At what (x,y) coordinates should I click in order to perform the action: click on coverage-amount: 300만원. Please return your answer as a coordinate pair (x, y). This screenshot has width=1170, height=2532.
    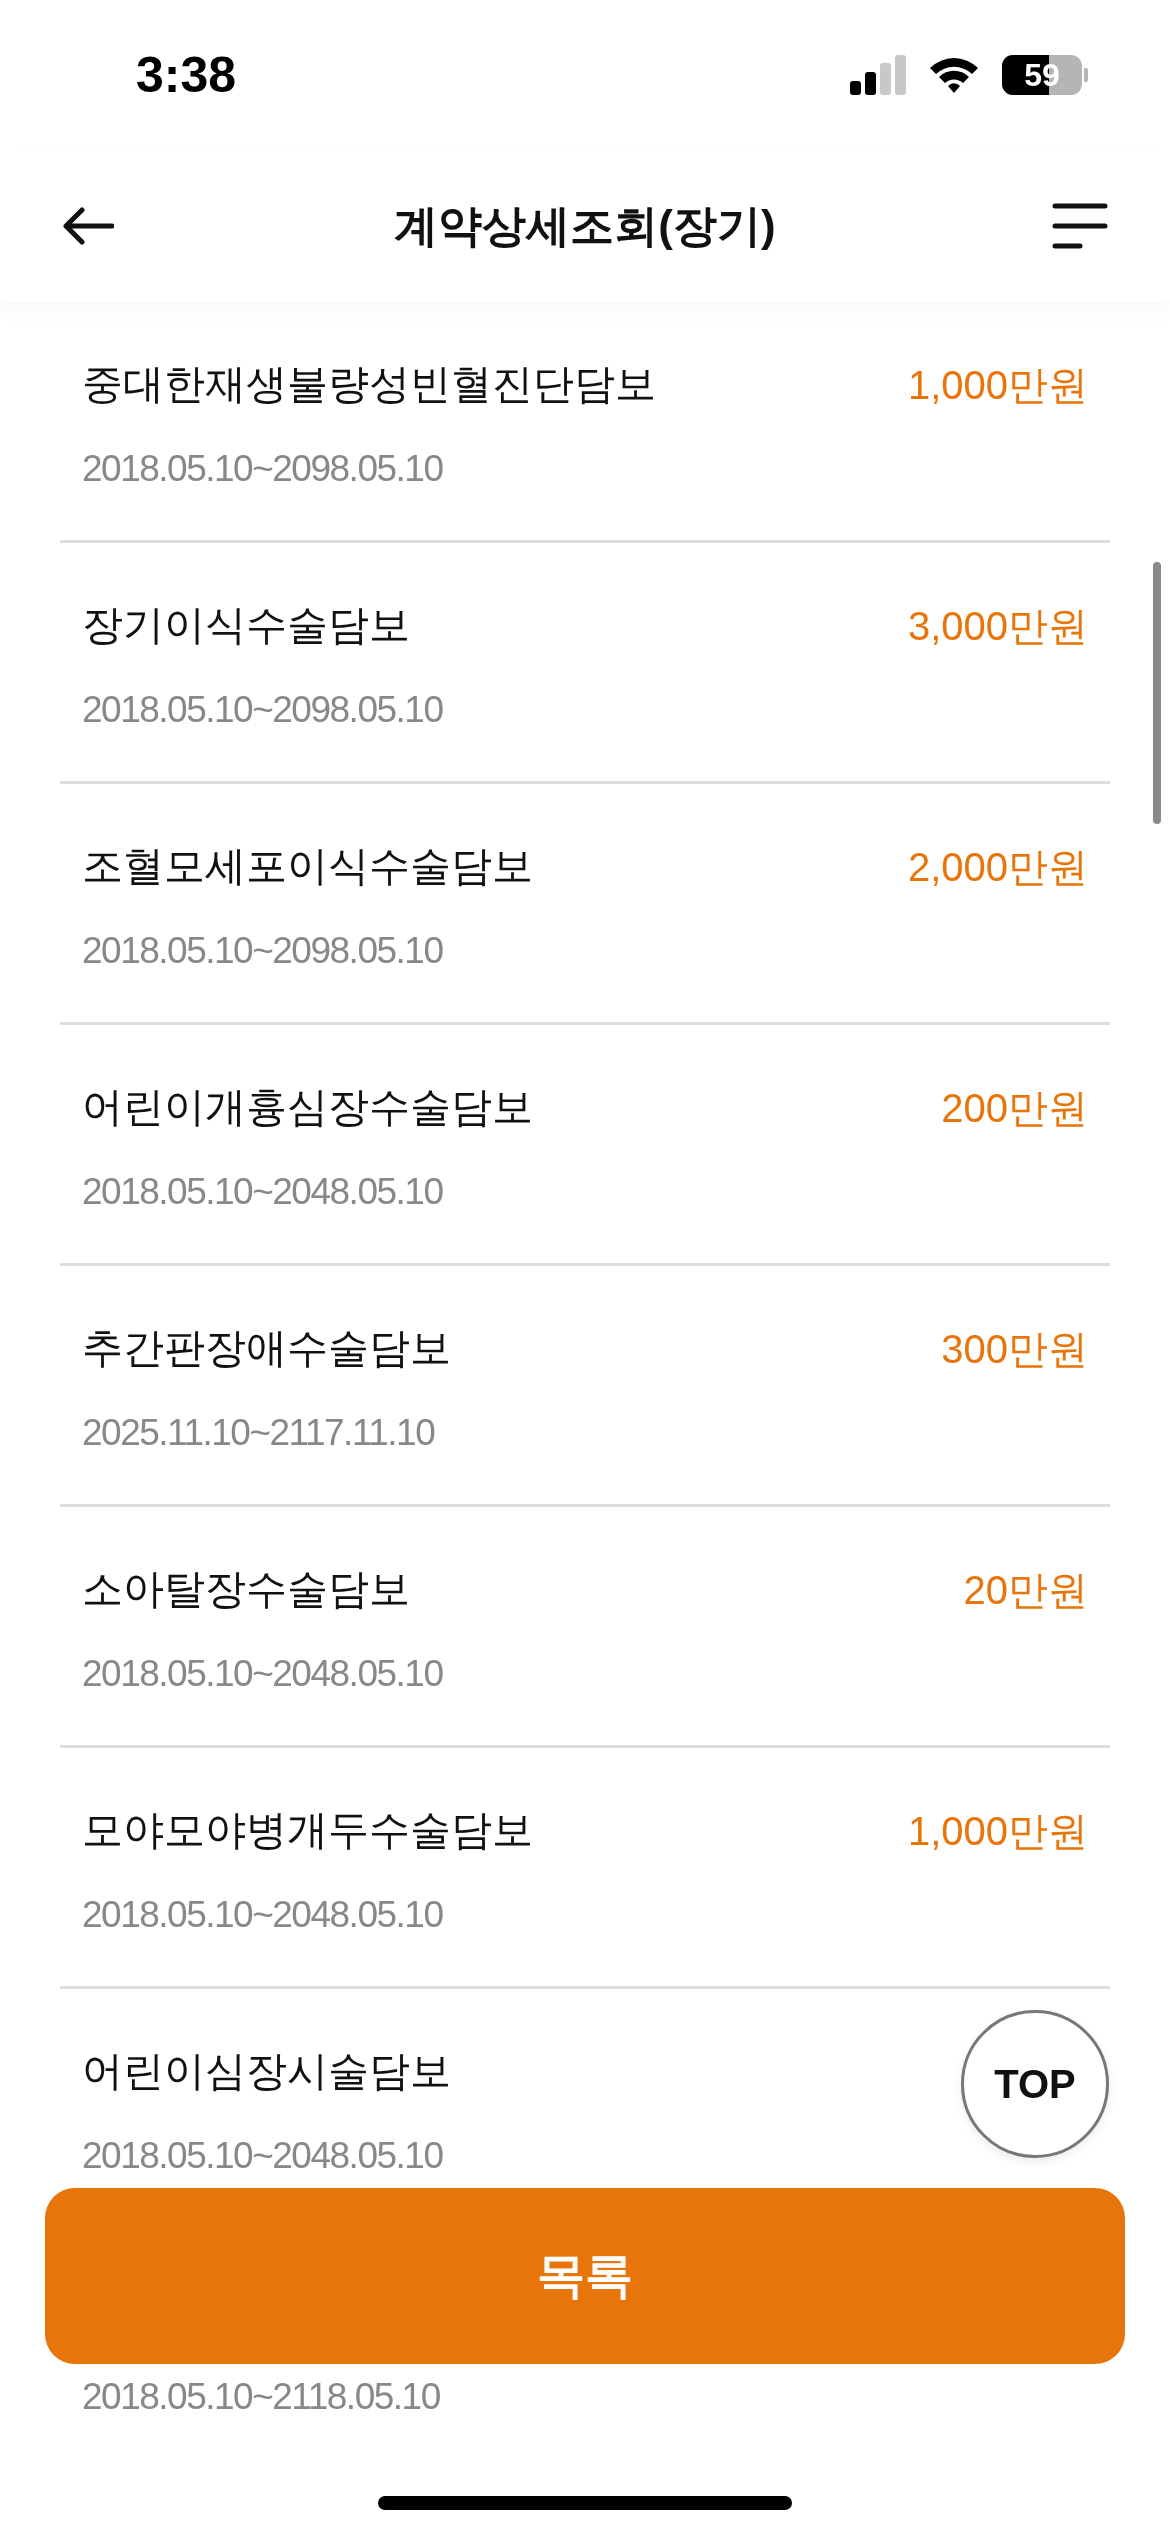
    Looking at the image, I should click on (1014, 1349).